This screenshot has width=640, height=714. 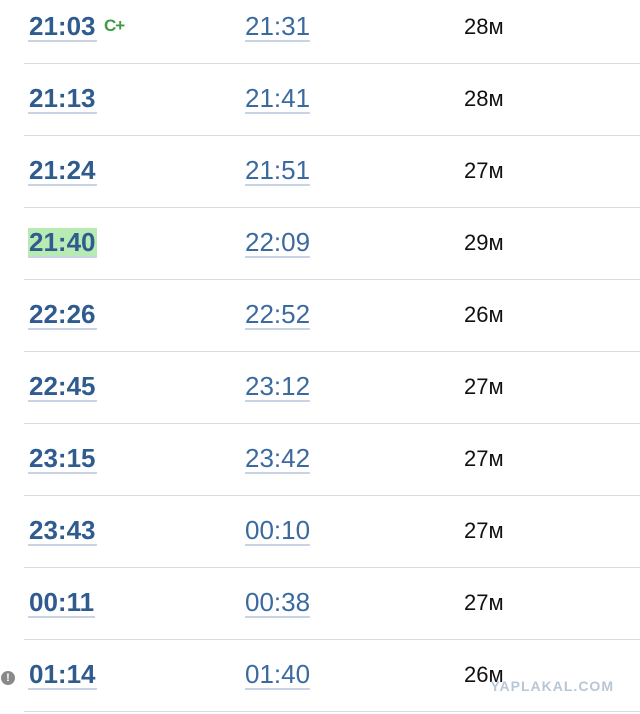 I want to click on table-row: 22:45 23:12 27м, so click(x=332, y=388).